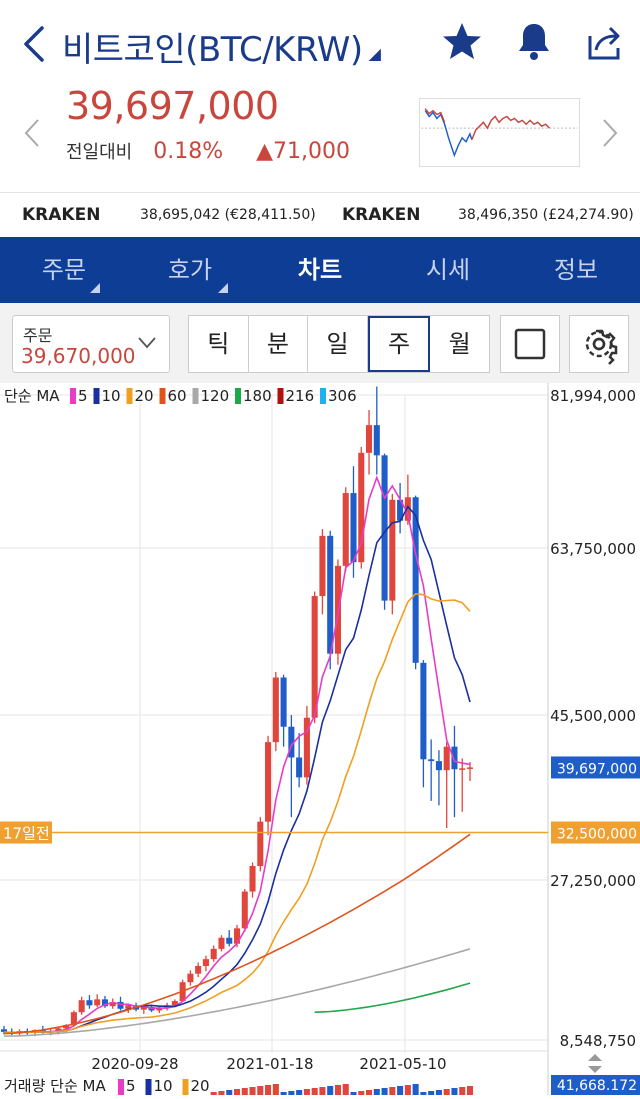 This screenshot has width=640, height=1099. What do you see at coordinates (131, 1086) in the screenshot?
I see `volume-legend-label: 5` at bounding box center [131, 1086].